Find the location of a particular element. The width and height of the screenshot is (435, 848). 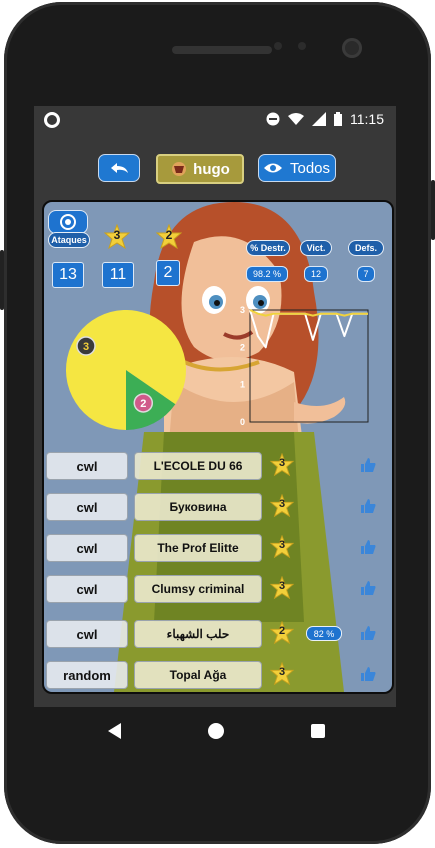

two-star-label: 2 is located at coordinates (169, 235).